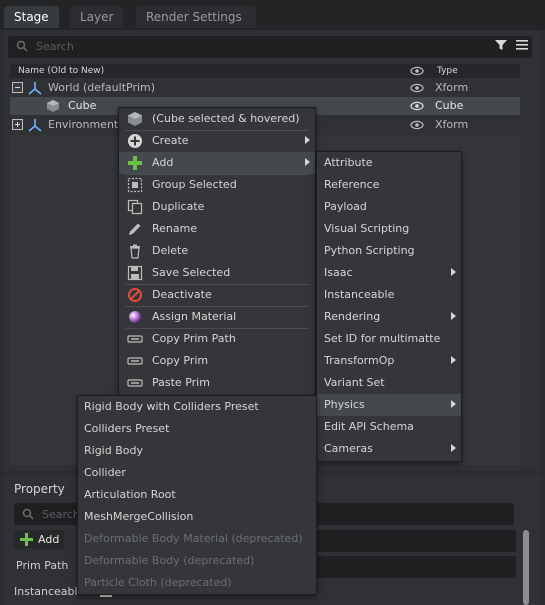 This screenshot has height=605, width=545. What do you see at coordinates (217, 229) in the screenshot?
I see `menu-item-rename: Rename` at bounding box center [217, 229].